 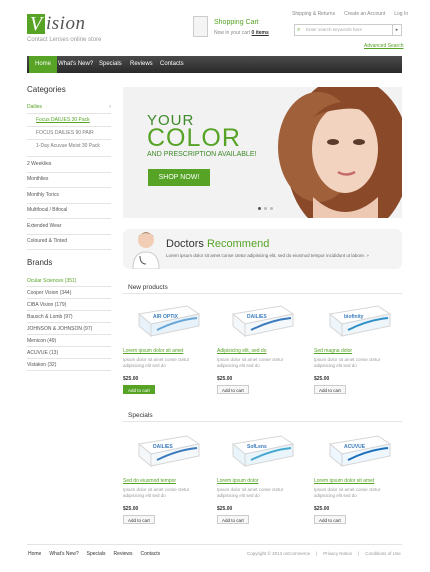 I want to click on advanced-search-link: Advanced Search, so click(x=383, y=46).